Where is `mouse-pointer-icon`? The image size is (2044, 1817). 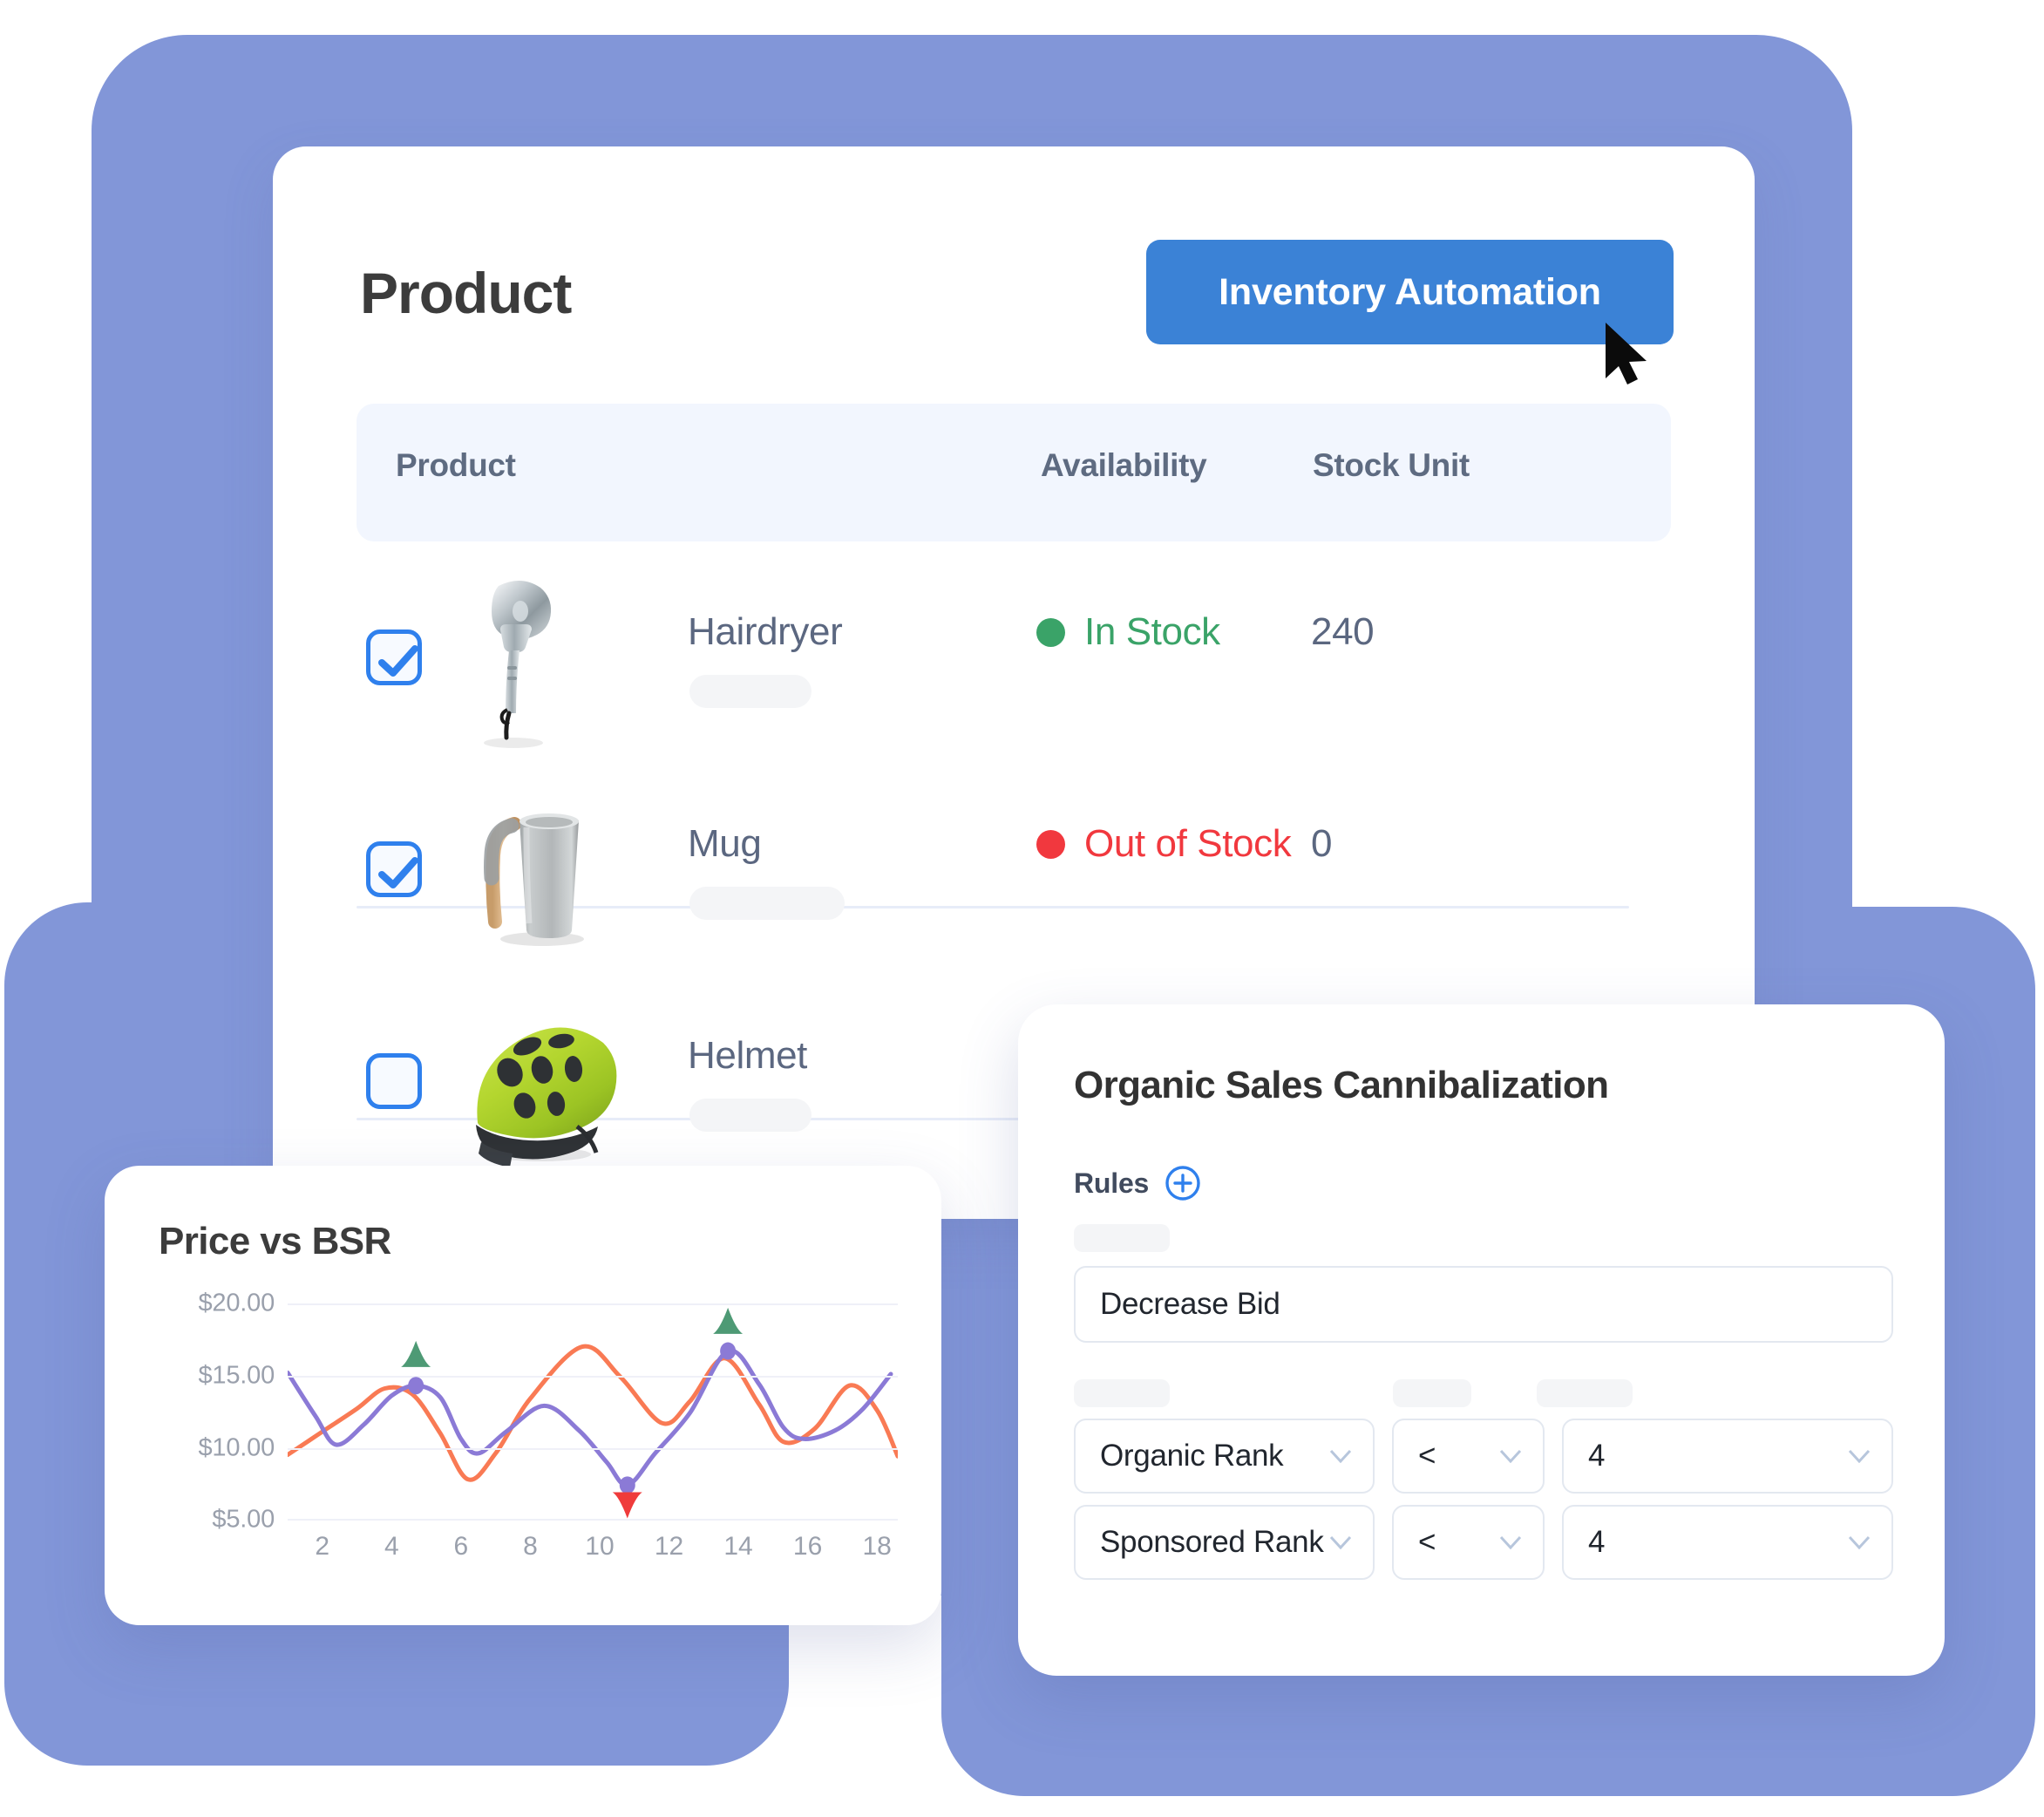
mouse-pointer-icon is located at coordinates (1626, 354).